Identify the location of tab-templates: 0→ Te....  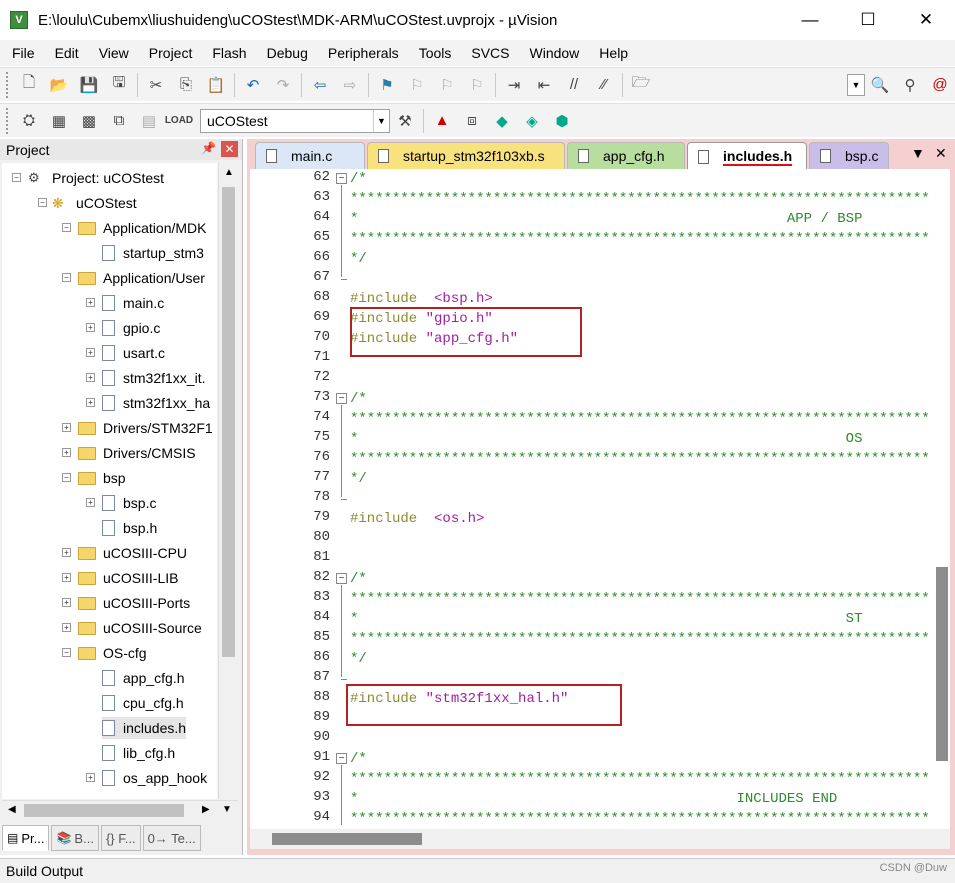
(171, 838).